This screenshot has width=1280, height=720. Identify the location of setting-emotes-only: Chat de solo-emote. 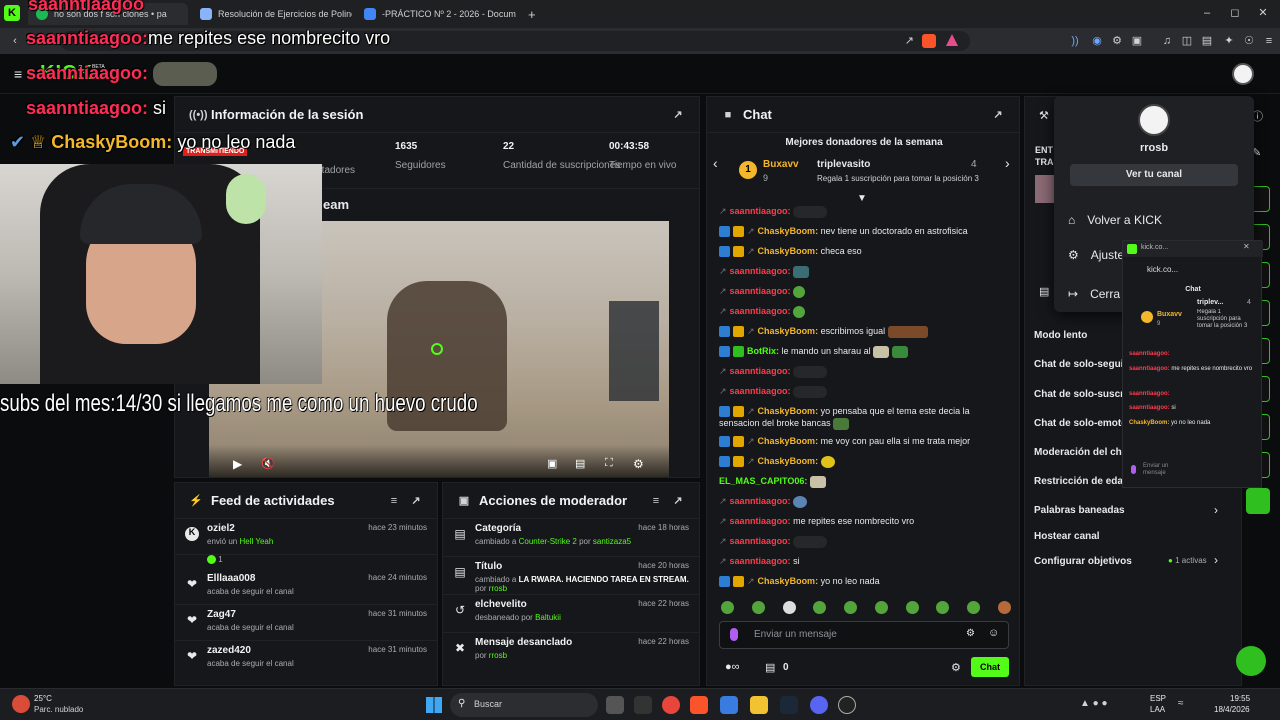
(1079, 423).